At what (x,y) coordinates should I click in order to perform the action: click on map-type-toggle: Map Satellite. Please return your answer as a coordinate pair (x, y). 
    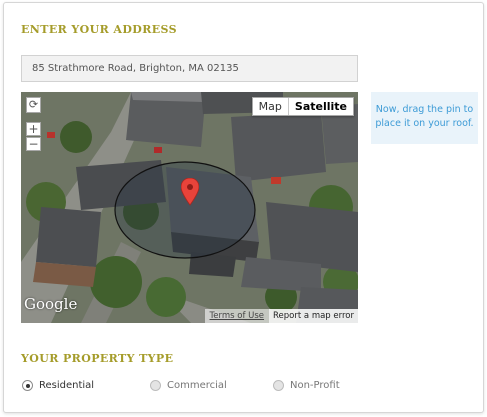
    Looking at the image, I should click on (302, 106).